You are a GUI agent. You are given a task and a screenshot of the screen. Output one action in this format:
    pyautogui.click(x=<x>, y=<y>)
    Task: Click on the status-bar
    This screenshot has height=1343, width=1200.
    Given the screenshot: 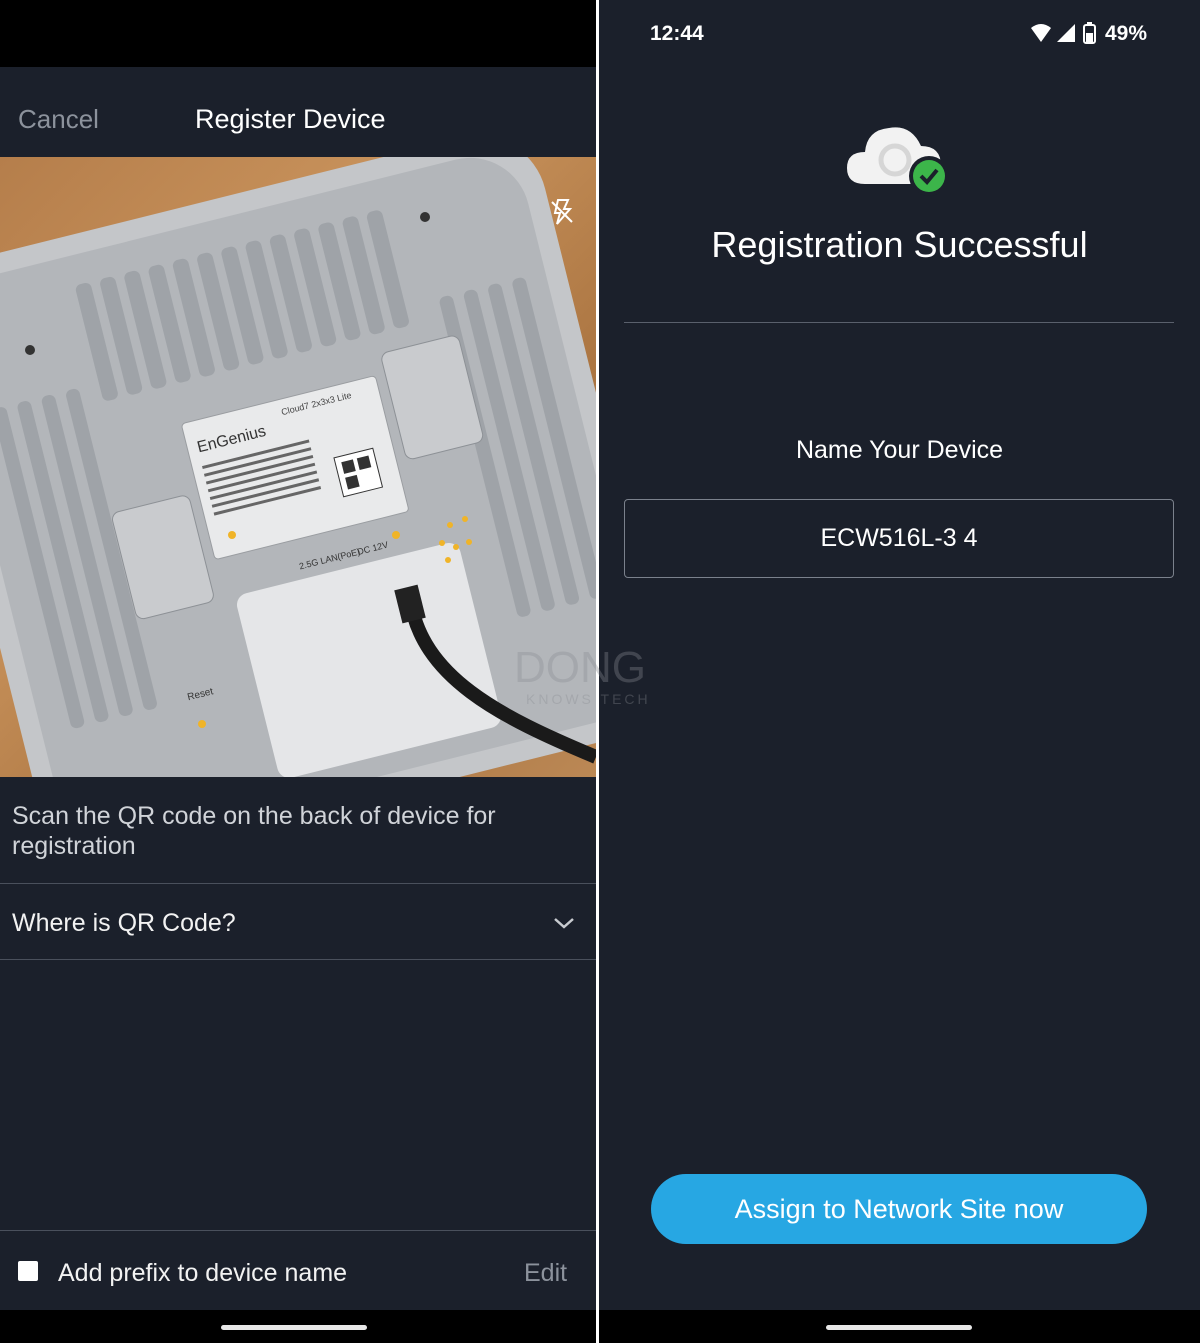 What is the action you would take?
    pyautogui.click(x=298, y=33)
    